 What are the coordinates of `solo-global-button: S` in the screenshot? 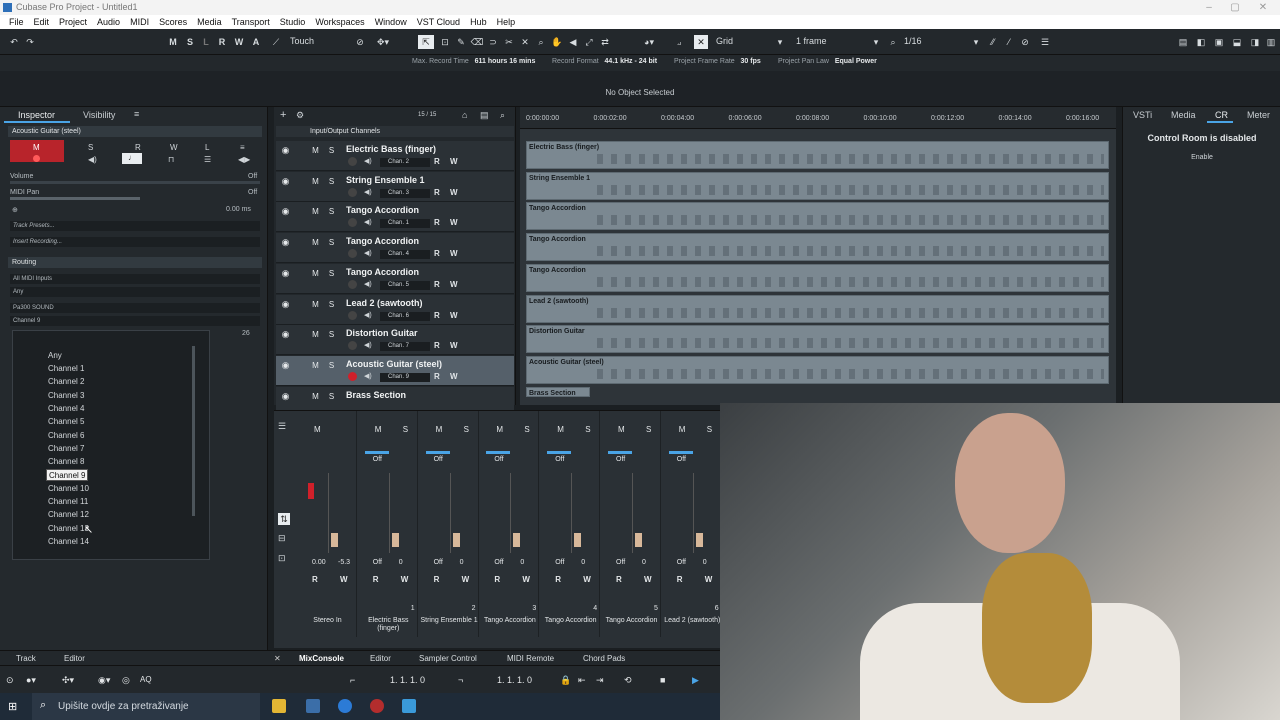 It's located at (190, 42).